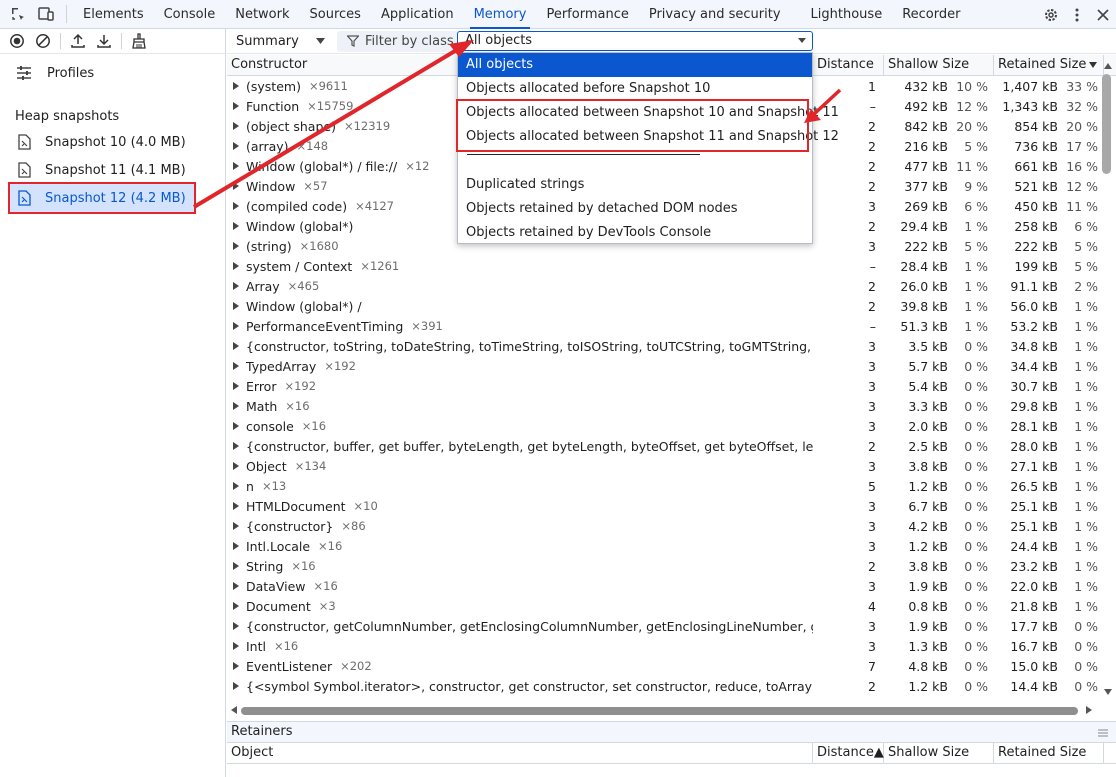 This screenshot has height=777, width=1116. Describe the element at coordinates (939, 386) in the screenshot. I see `shallow-size-cell: 5.4 kB 0 %` at that location.